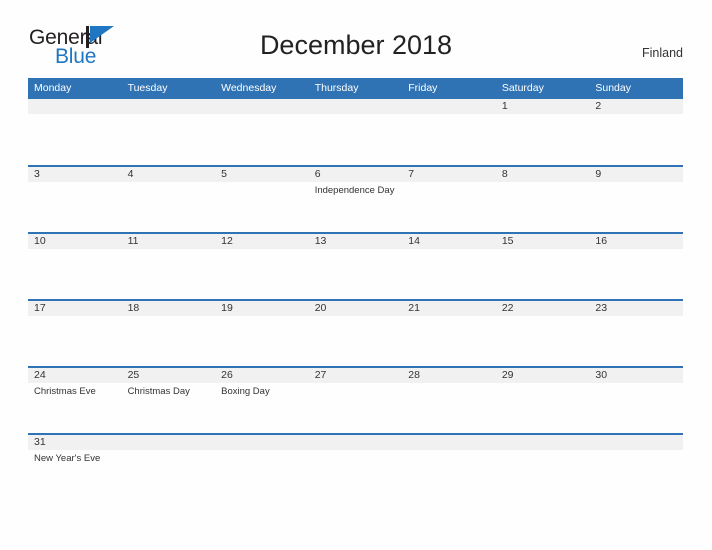 The image size is (712, 550). I want to click on calendar-day-cell: 28, so click(449, 400).